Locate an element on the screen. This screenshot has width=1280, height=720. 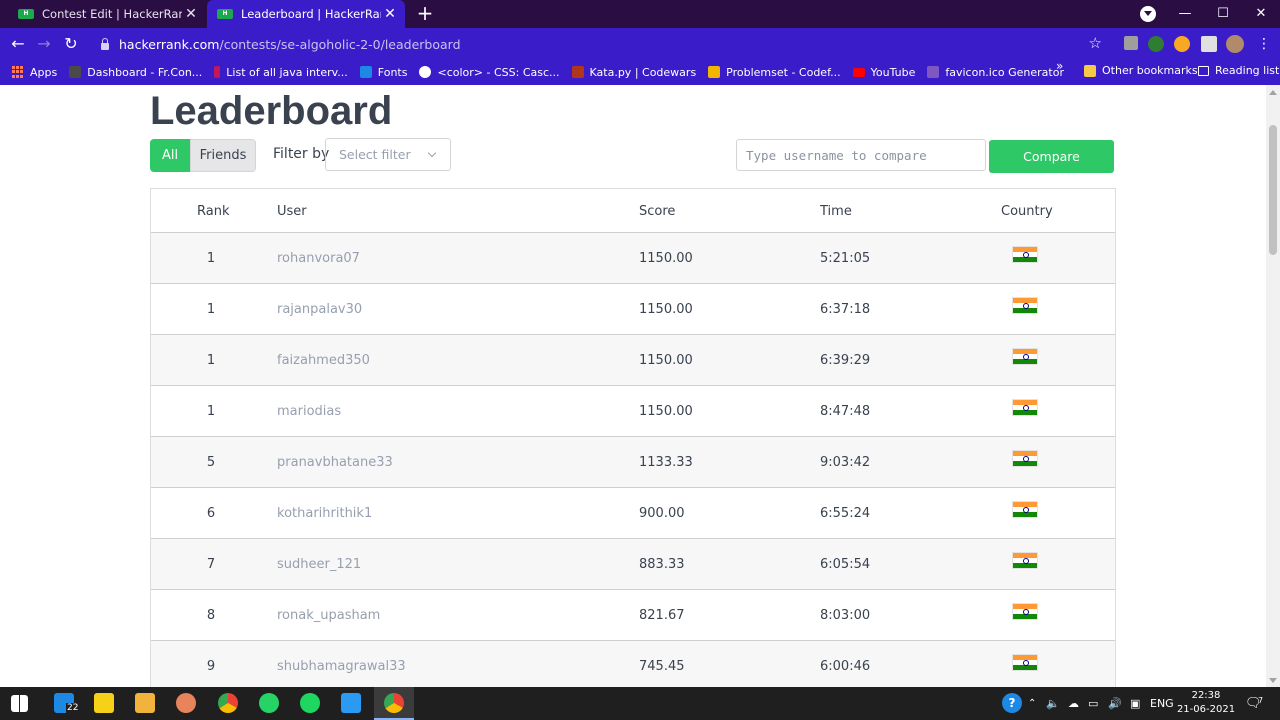
rank-cell: 6 is located at coordinates (211, 513).